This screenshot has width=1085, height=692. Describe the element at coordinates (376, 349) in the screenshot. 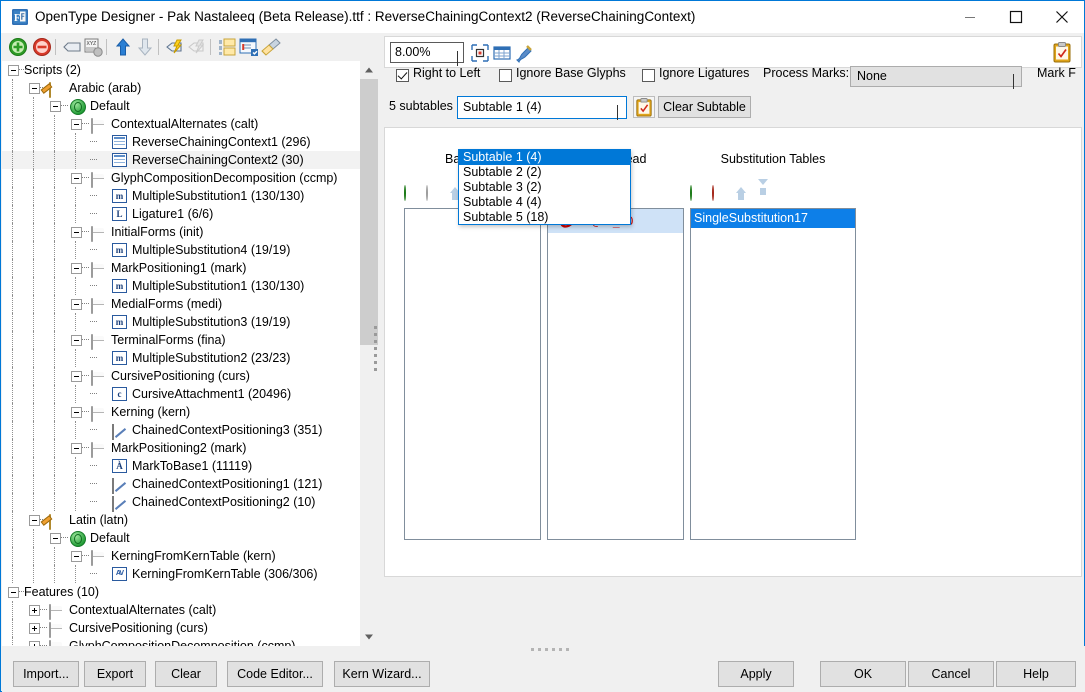

I see `vertical-splitter` at that location.